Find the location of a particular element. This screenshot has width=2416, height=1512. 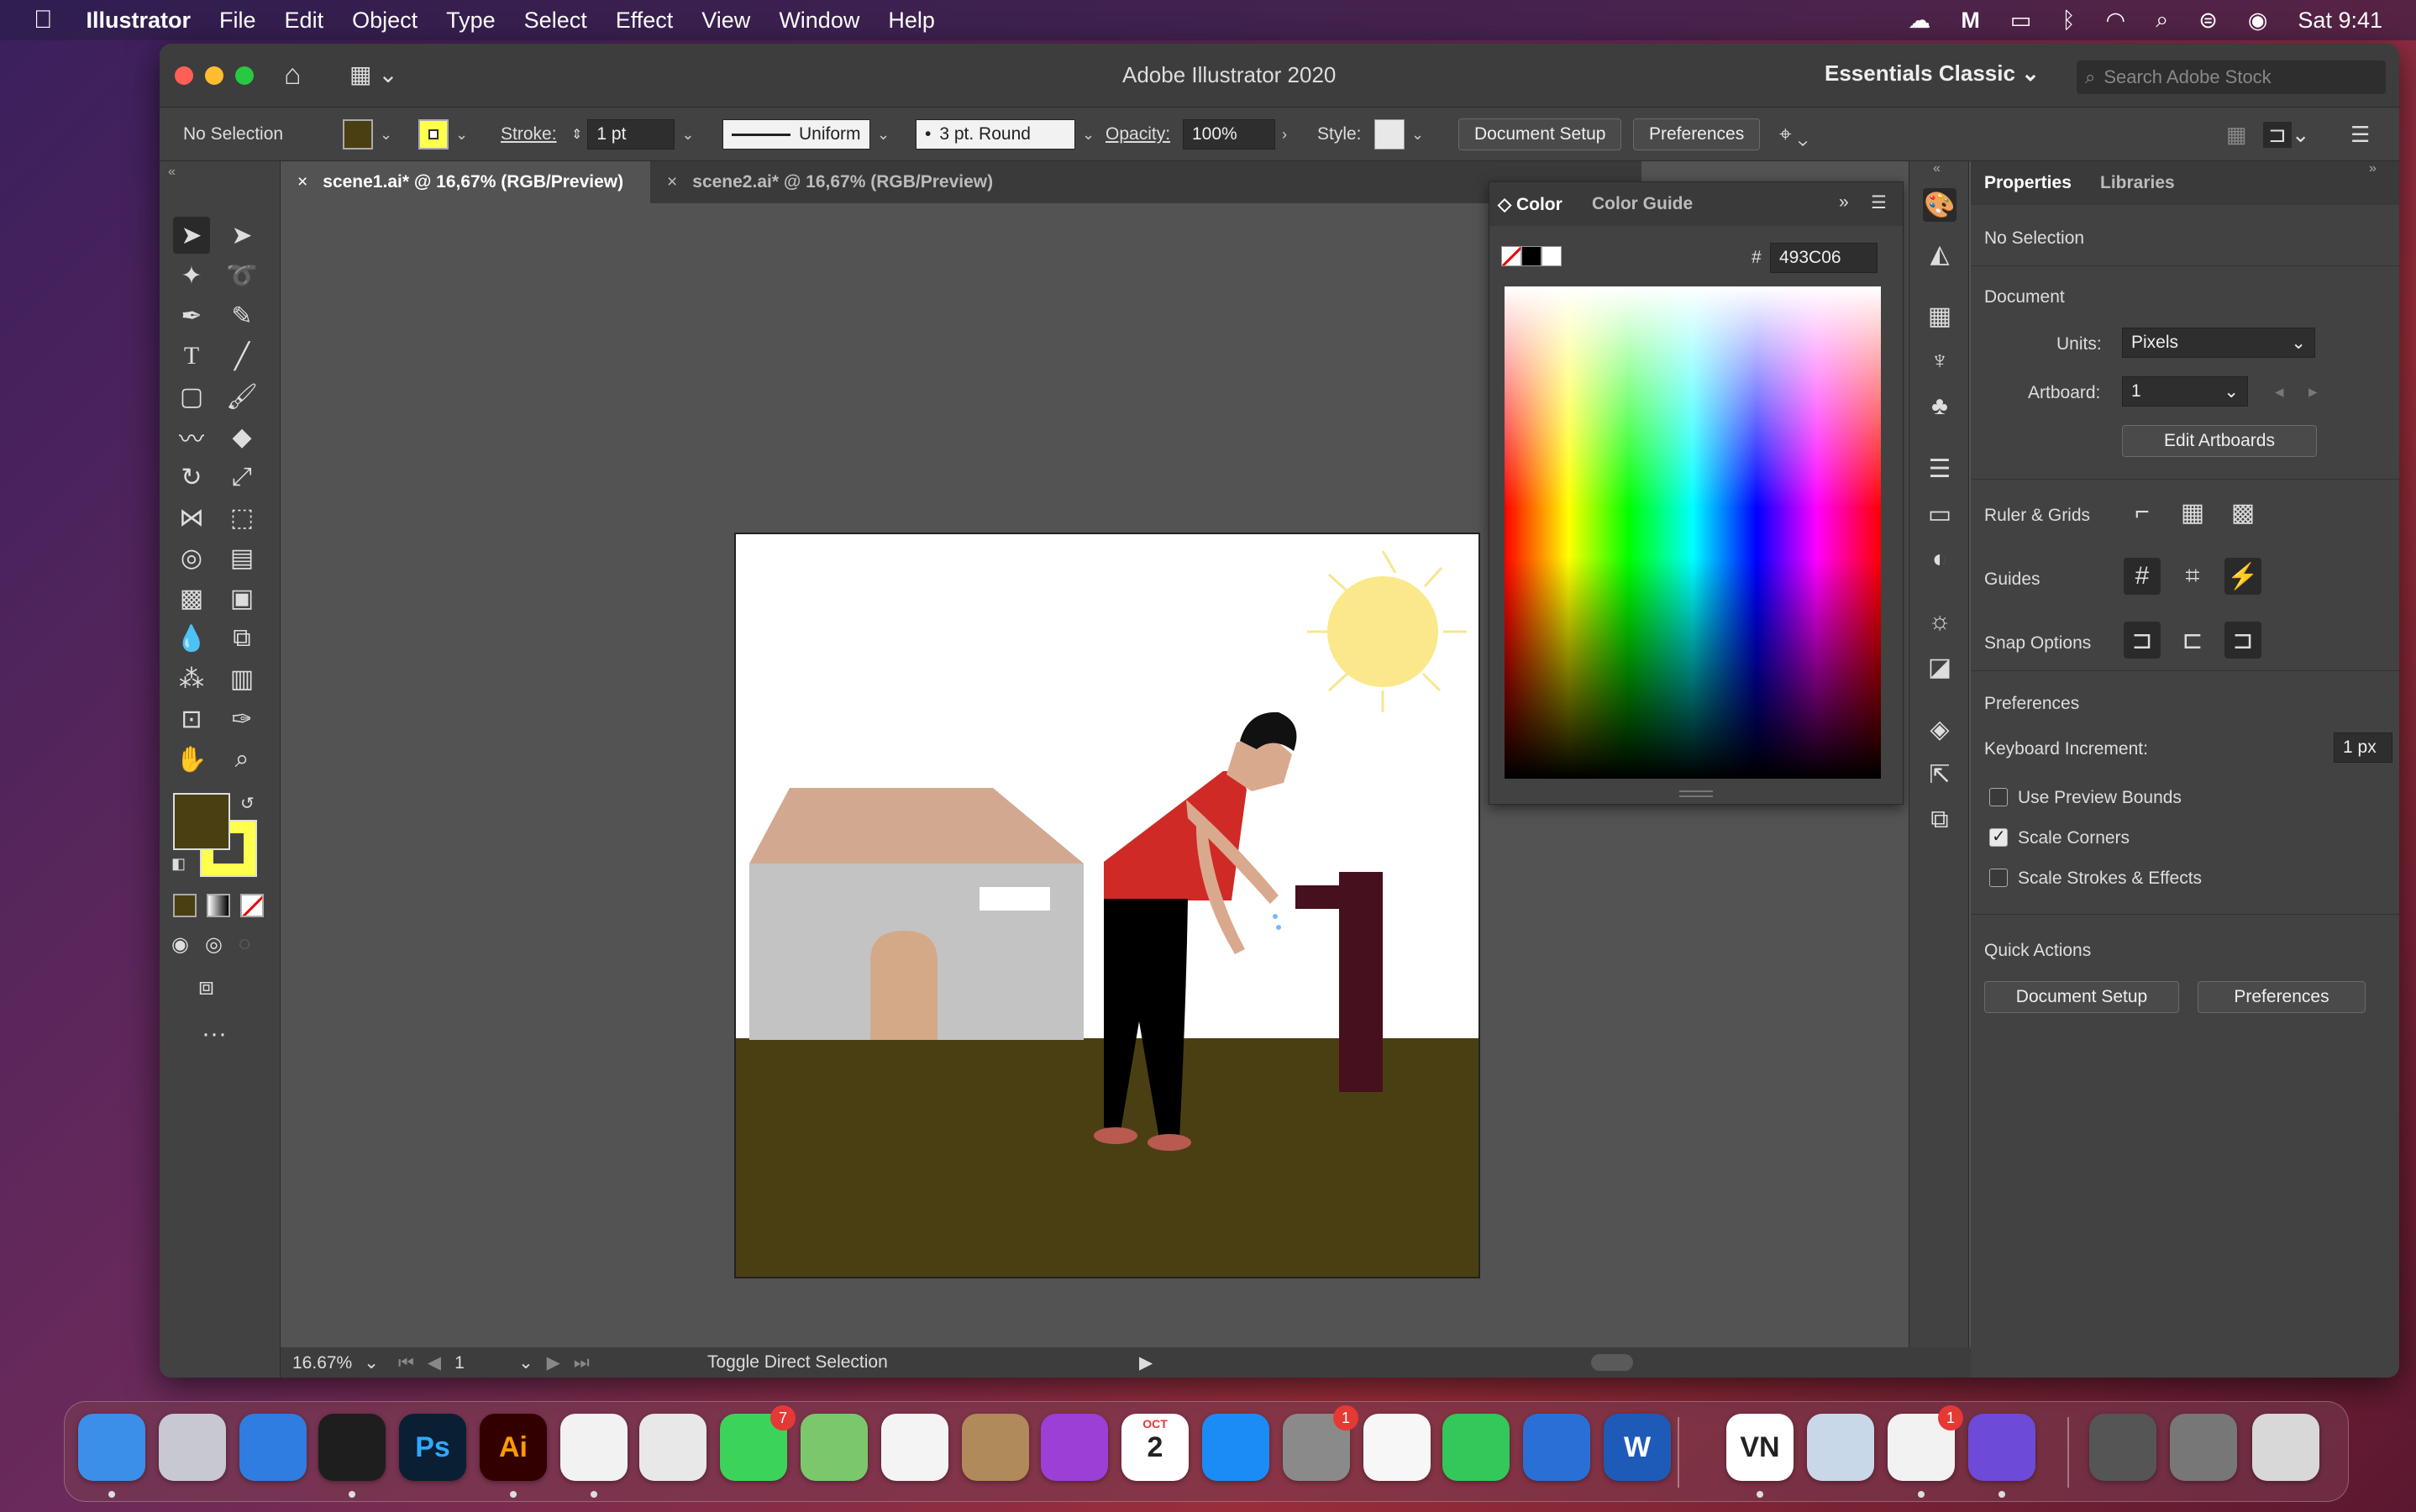

opacity-field: 100% › is located at coordinates (1238, 134).